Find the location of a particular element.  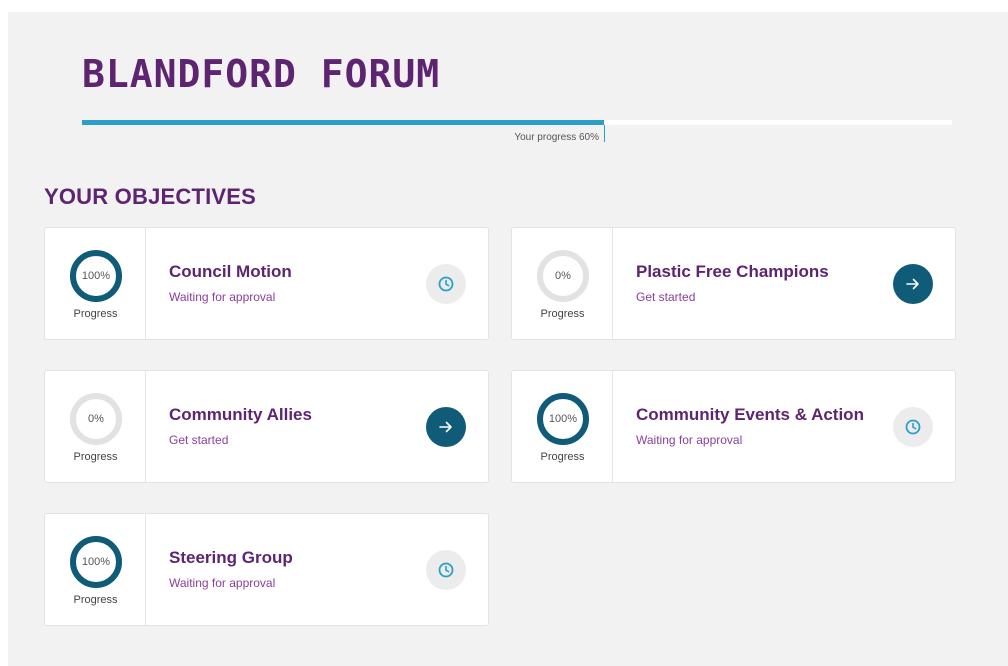

objective-title: Council Motion is located at coordinates (230, 272).